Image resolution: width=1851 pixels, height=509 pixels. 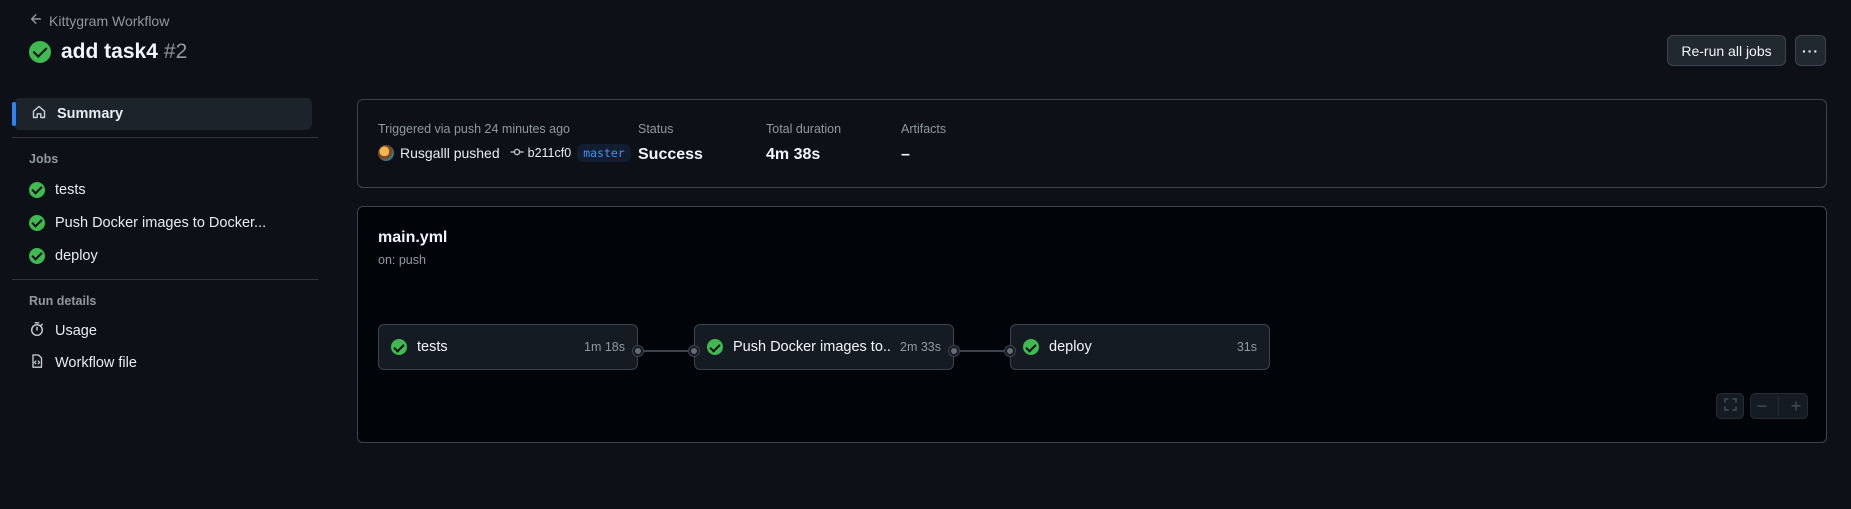 What do you see at coordinates (165, 255) in the screenshot?
I see `sidebar-item-job-deploy: deploy` at bounding box center [165, 255].